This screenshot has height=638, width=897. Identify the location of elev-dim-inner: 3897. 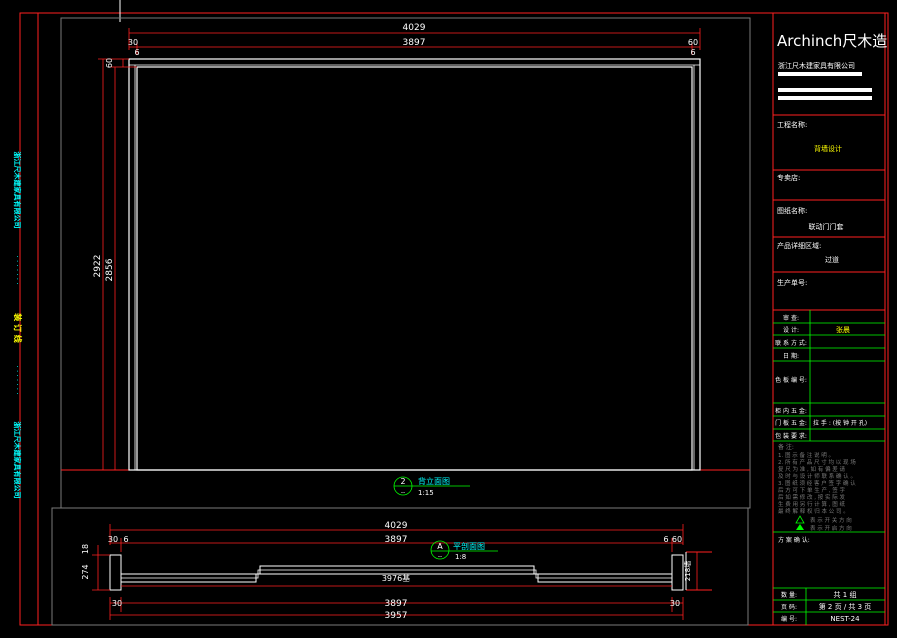
(414, 43).